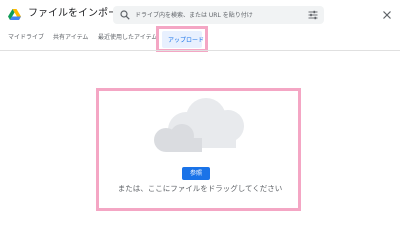  I want to click on tab-upload-highlight: アップロード, so click(182, 39).